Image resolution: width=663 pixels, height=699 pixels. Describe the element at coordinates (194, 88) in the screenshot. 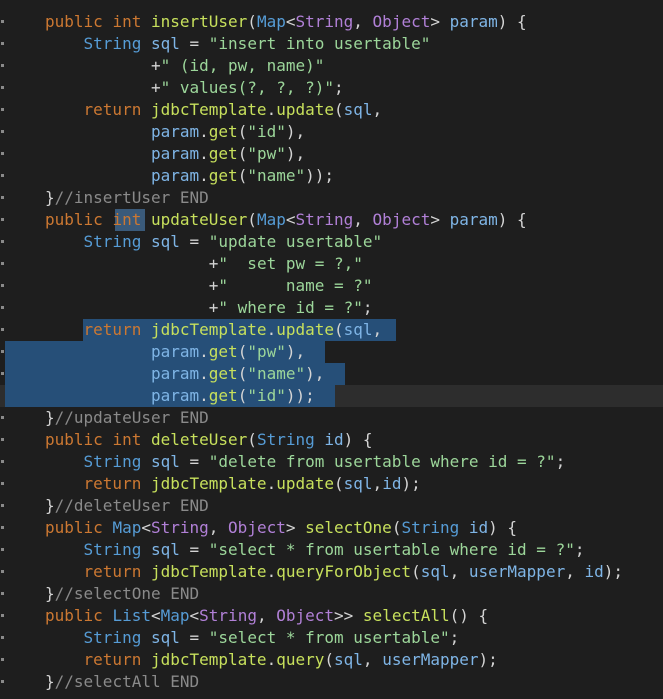

I see `code-line-text: +" values(?, ?, ?)";` at that location.